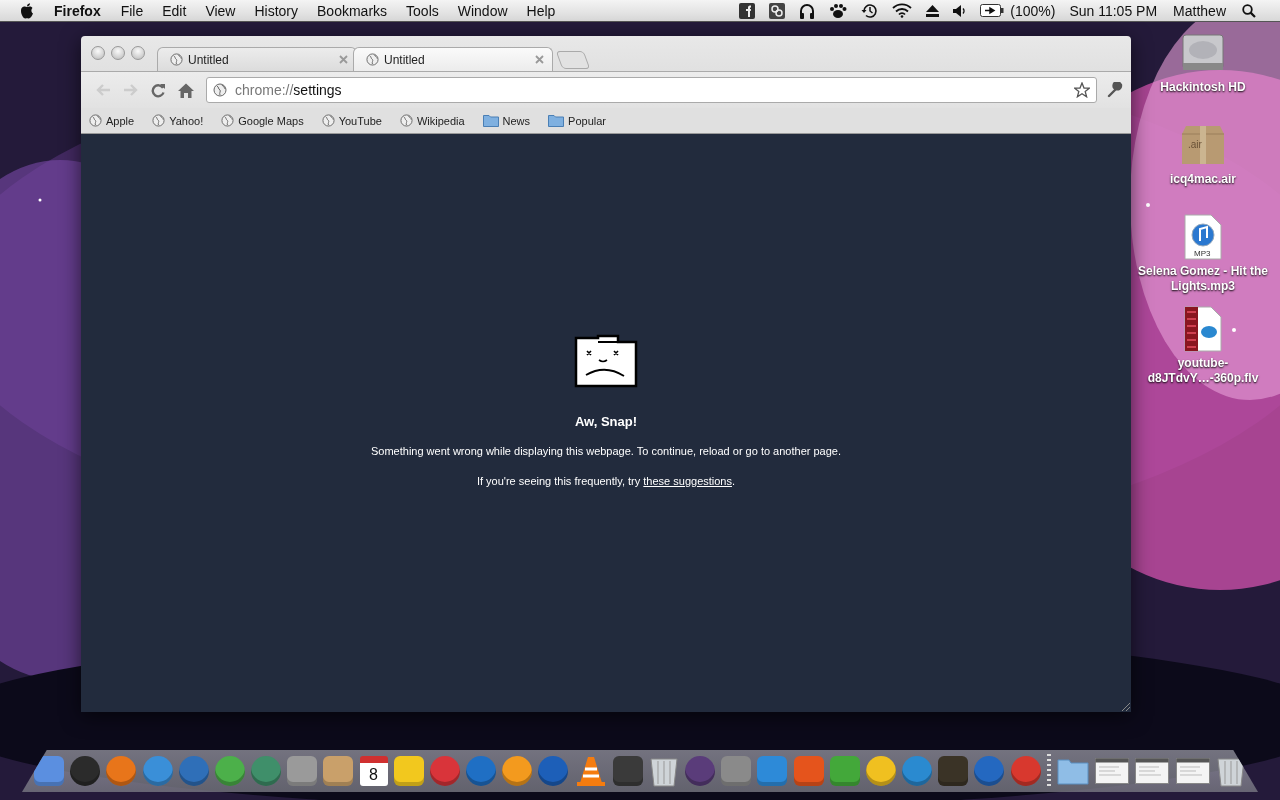  I want to click on error-title: Aw, Snap!, so click(606, 421).